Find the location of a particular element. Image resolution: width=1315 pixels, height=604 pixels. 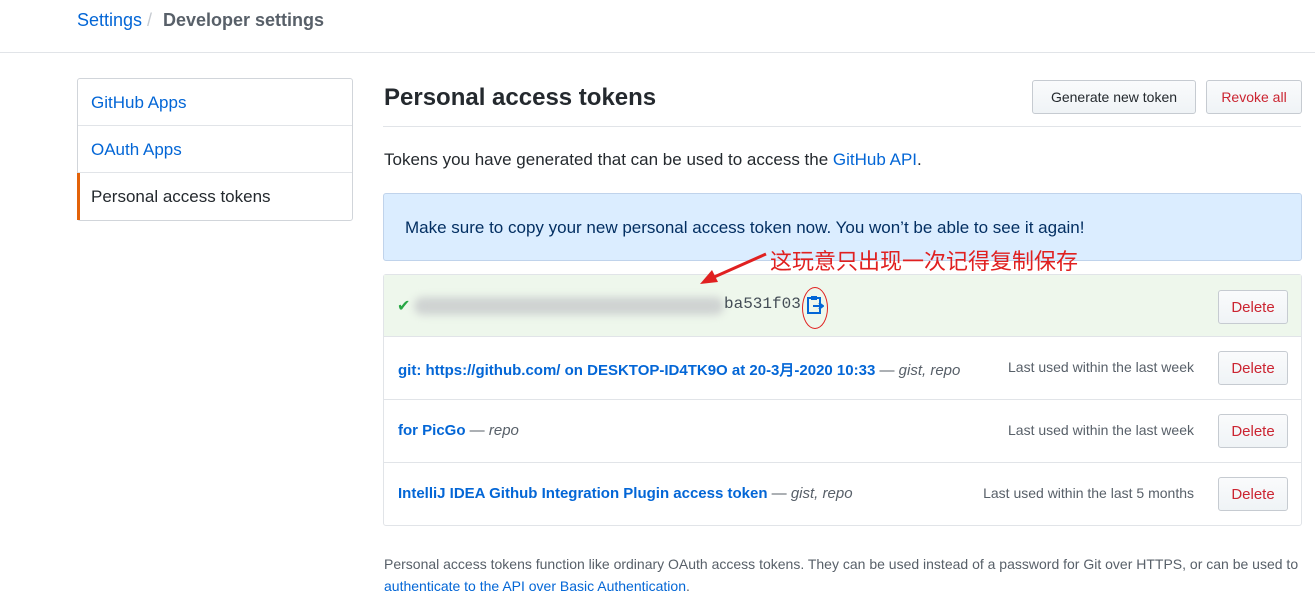

intro-text-end: . is located at coordinates (919, 159).